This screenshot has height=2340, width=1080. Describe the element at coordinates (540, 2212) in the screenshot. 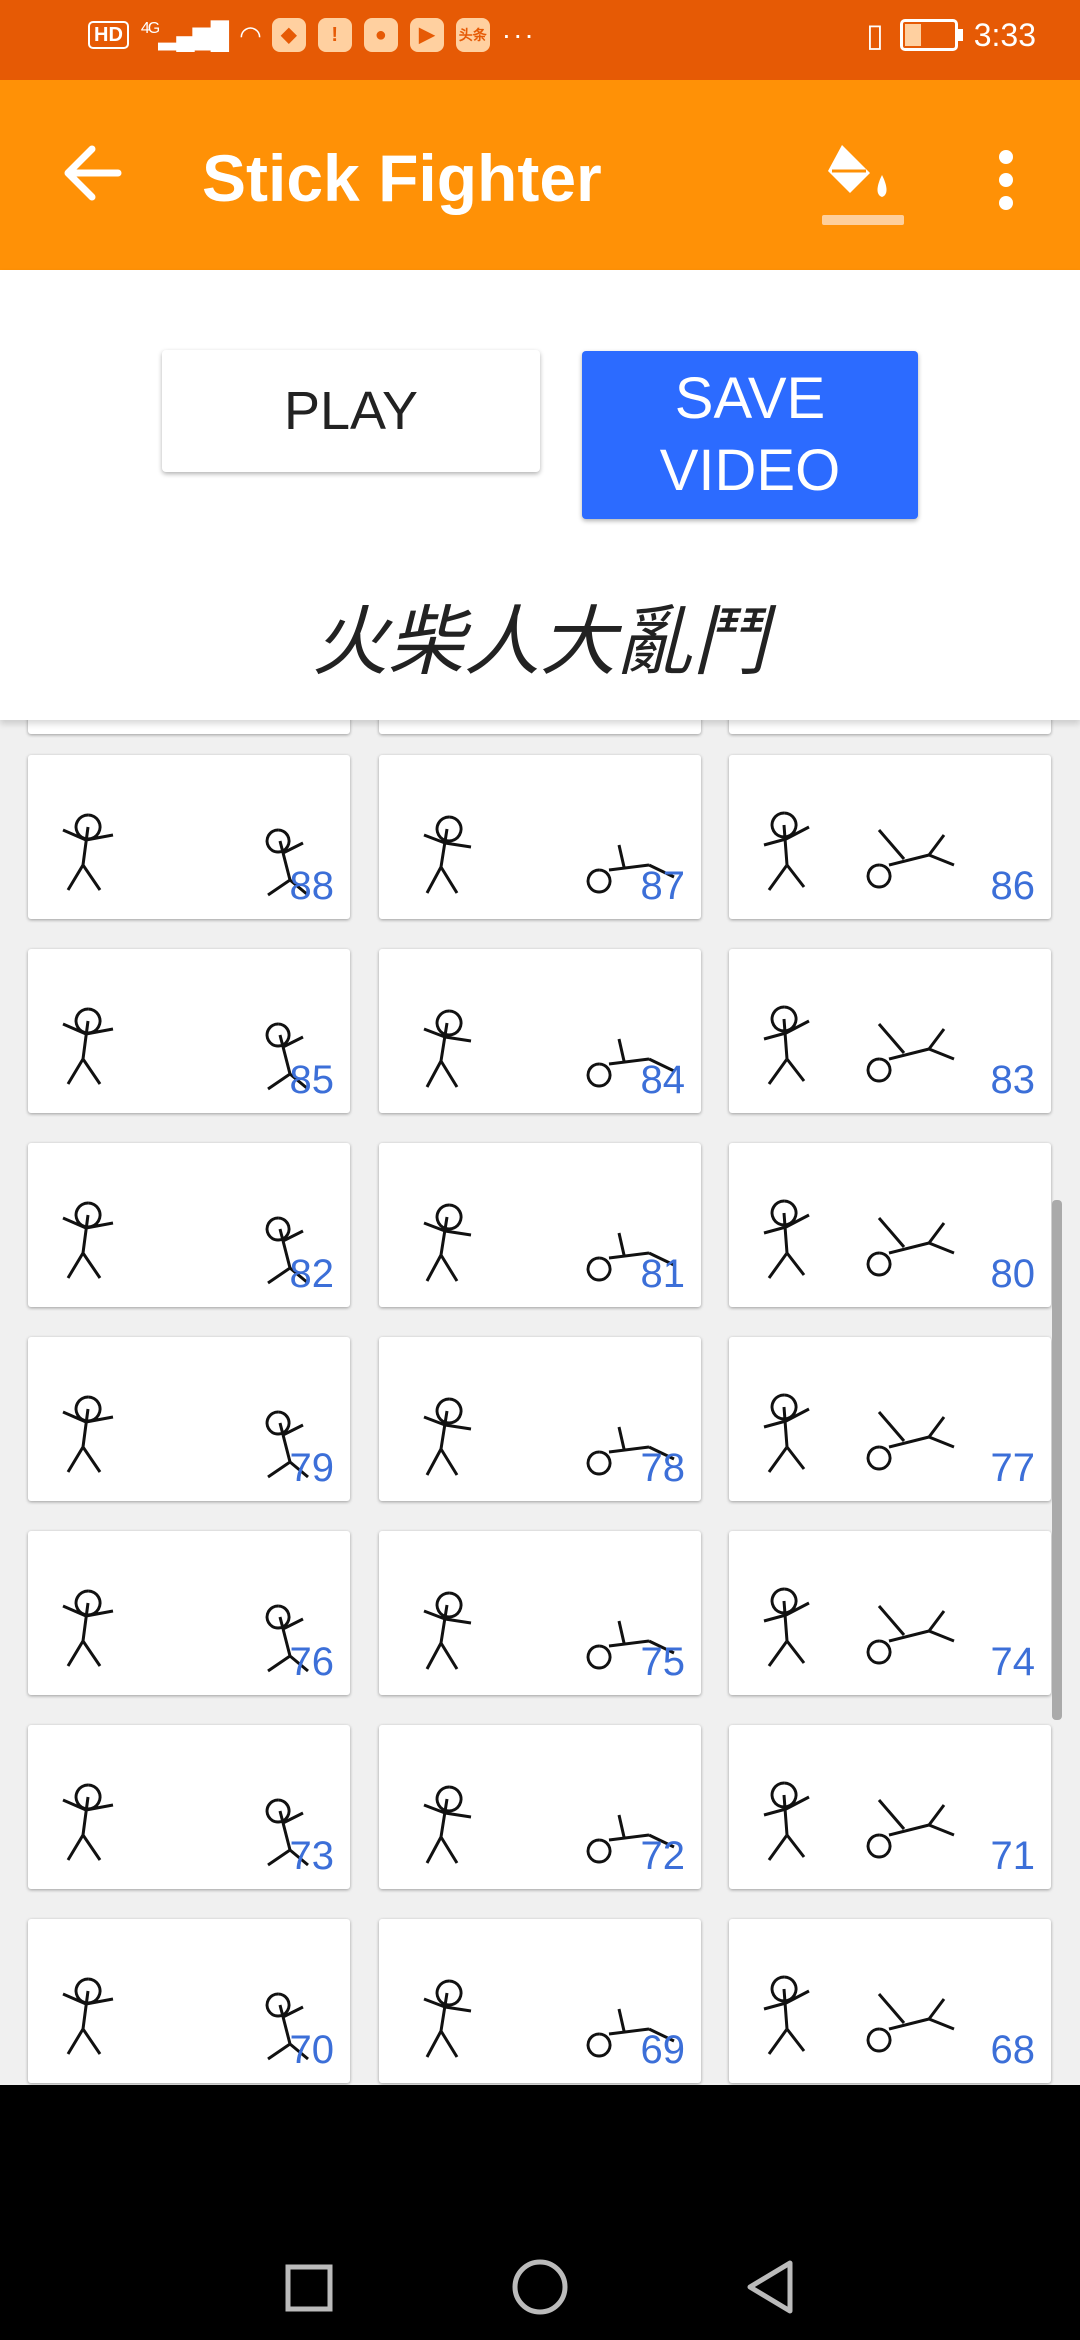

I see `system-nav-bar` at that location.